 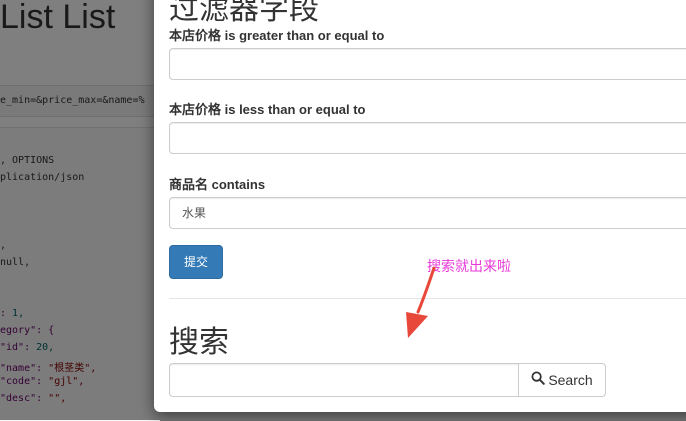 I want to click on search-icon, so click(x=538, y=380).